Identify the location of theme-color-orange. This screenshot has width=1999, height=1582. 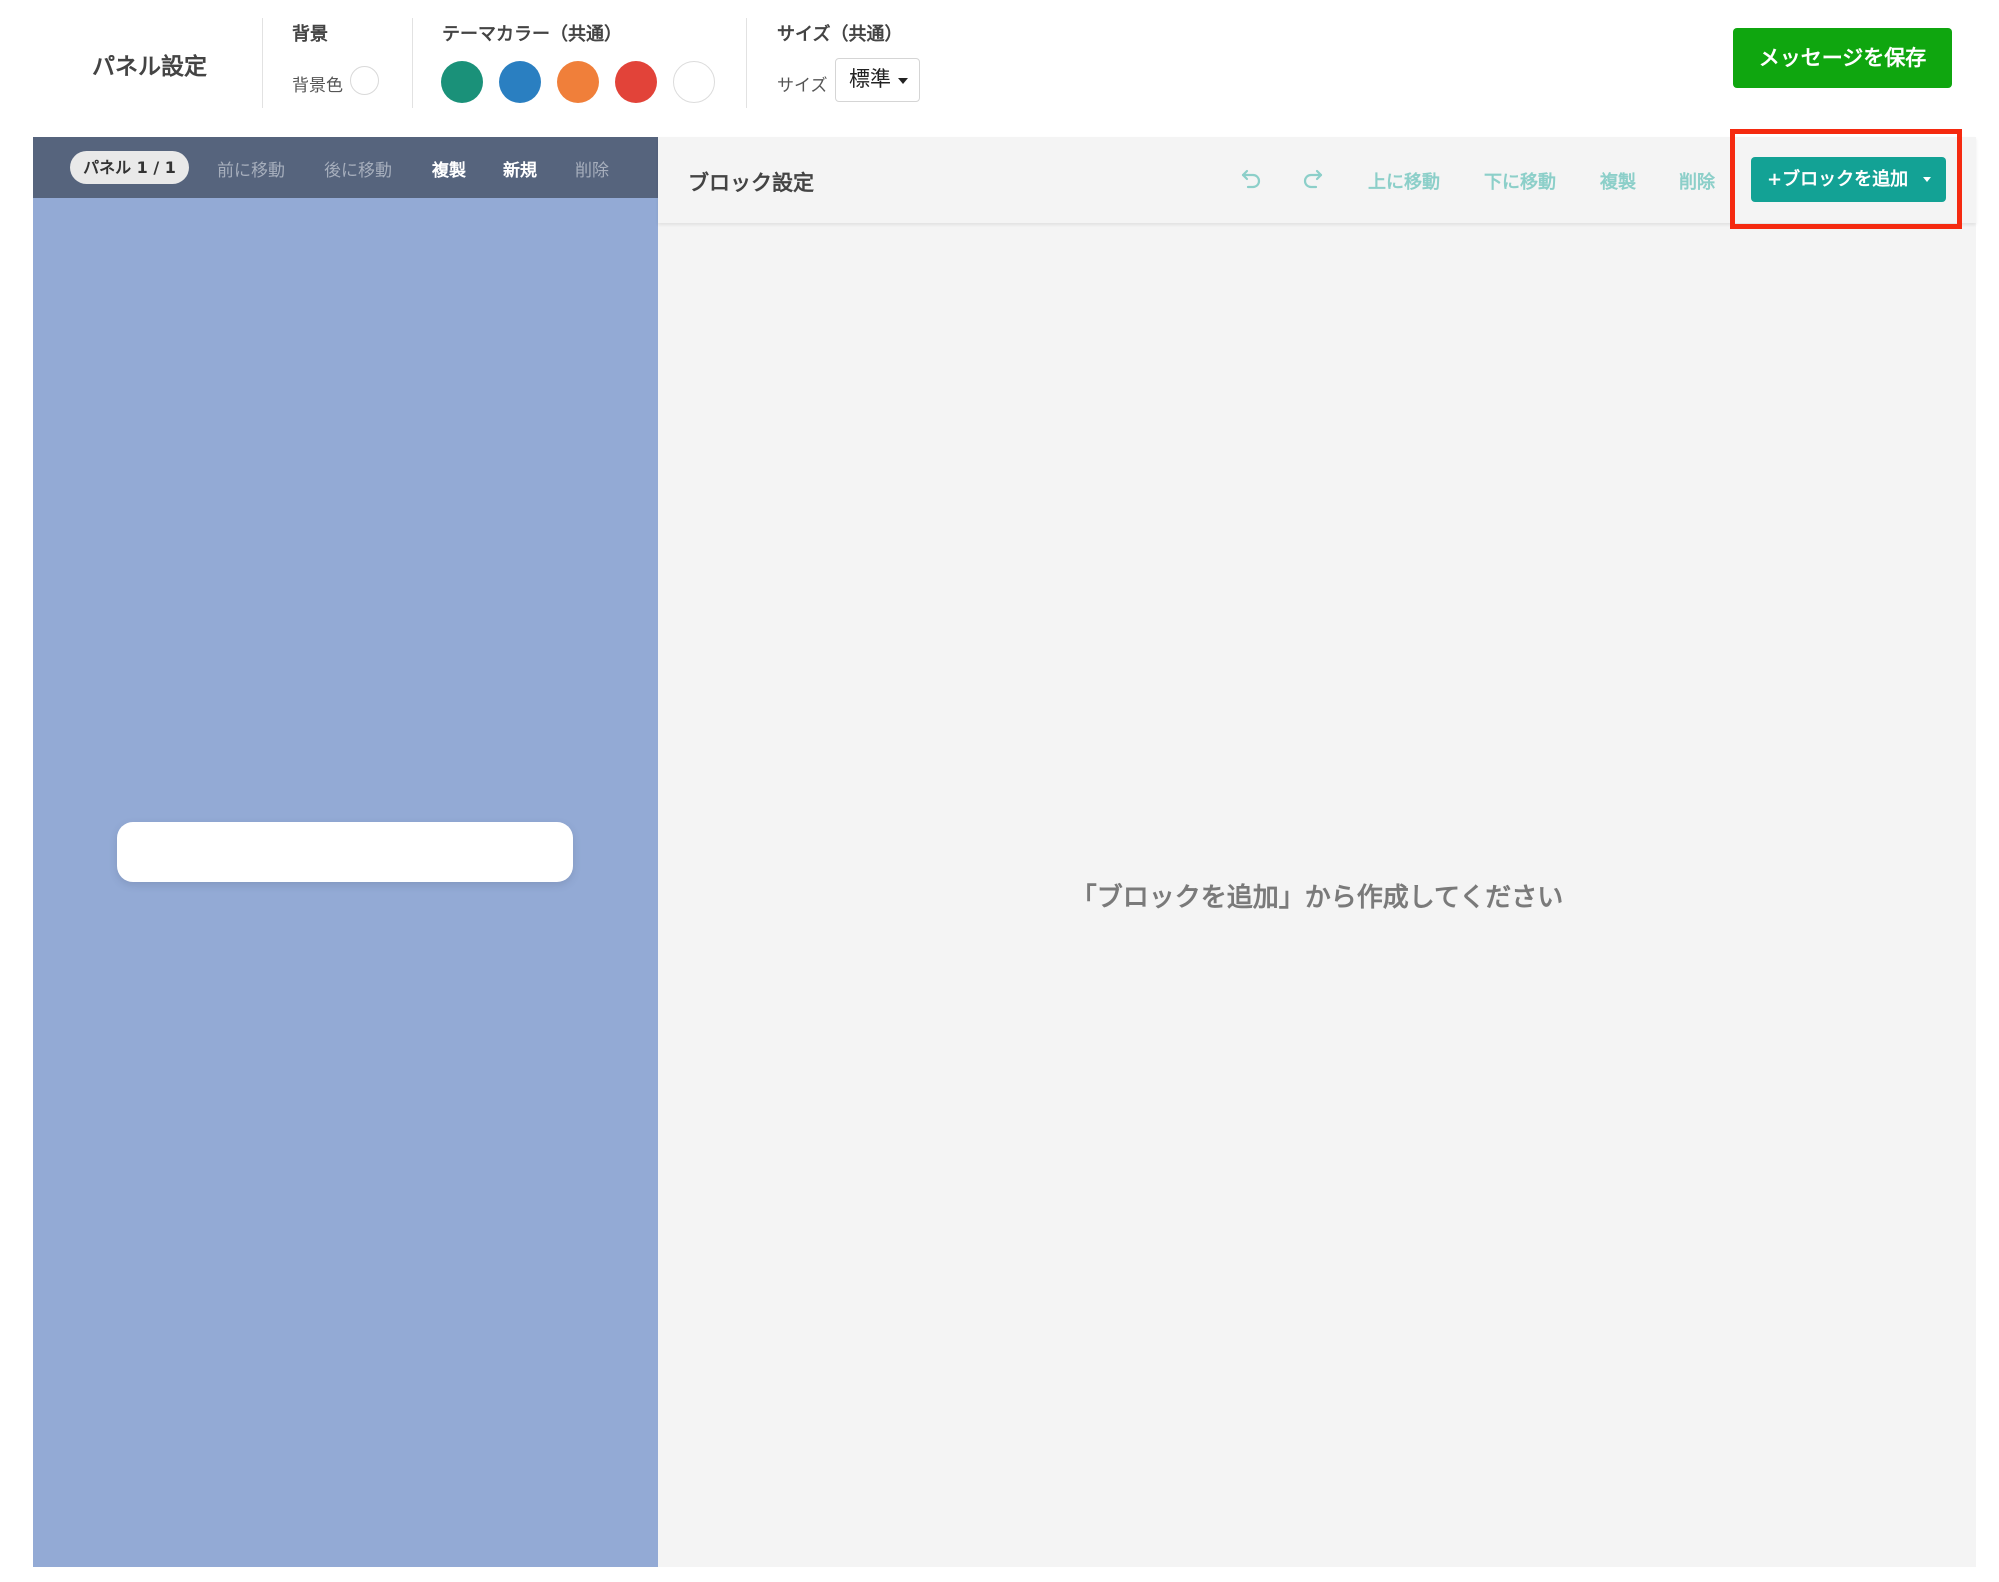
(578, 82).